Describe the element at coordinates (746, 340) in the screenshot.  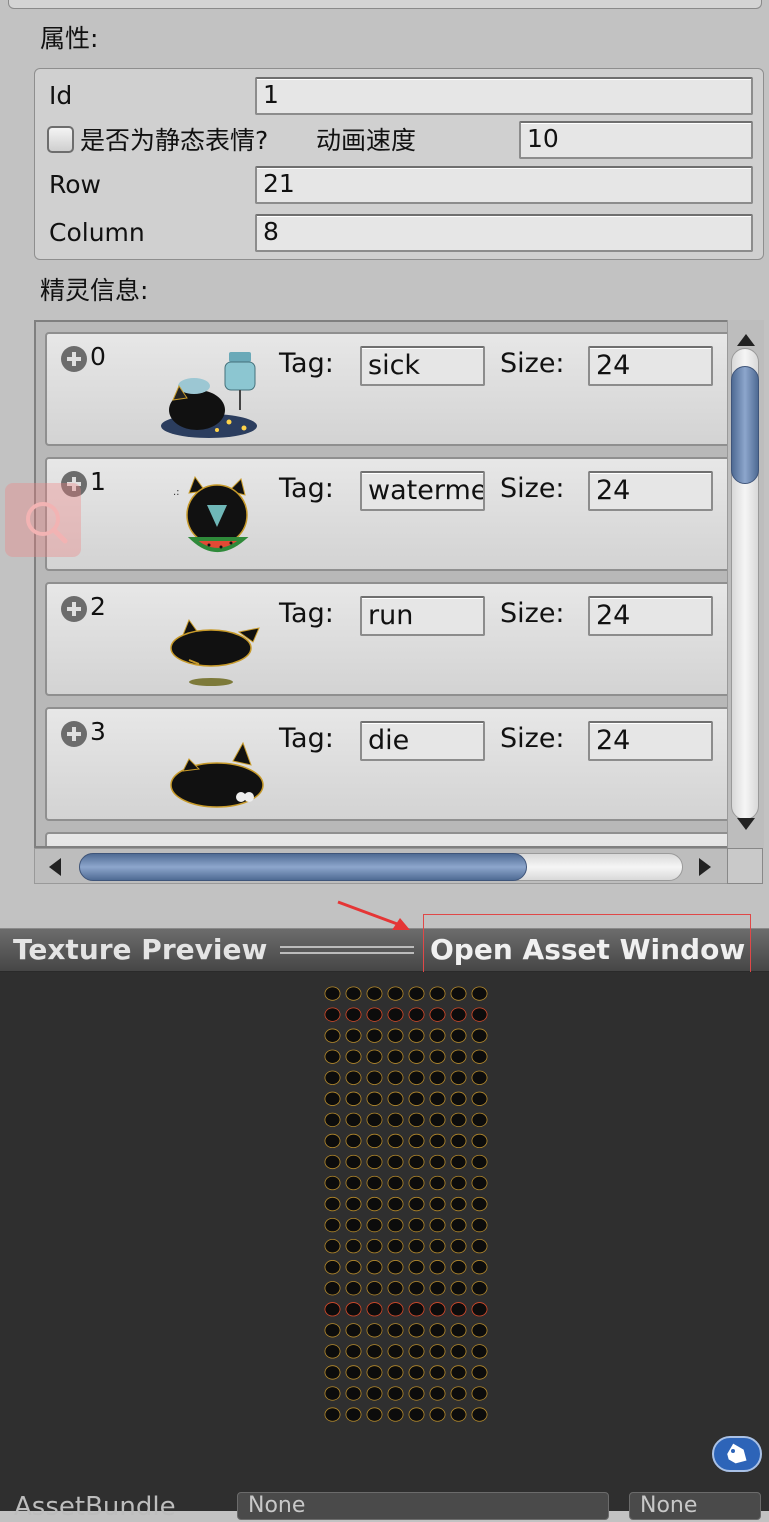
I see `scroll-up-arrow-icon` at that location.